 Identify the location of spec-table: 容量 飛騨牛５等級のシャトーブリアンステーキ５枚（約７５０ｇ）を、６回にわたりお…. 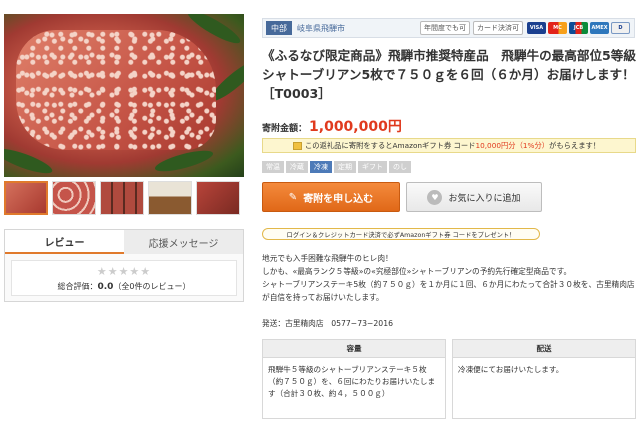
(449, 379).